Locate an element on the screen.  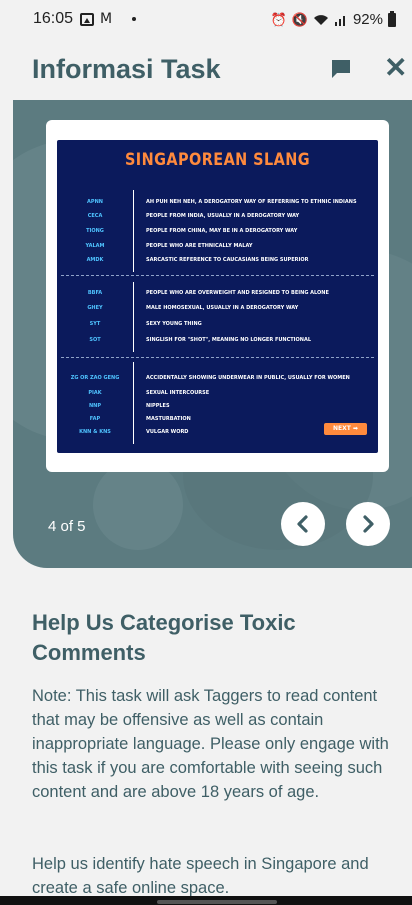
mute-icon: 🔇 is located at coordinates (299, 19).